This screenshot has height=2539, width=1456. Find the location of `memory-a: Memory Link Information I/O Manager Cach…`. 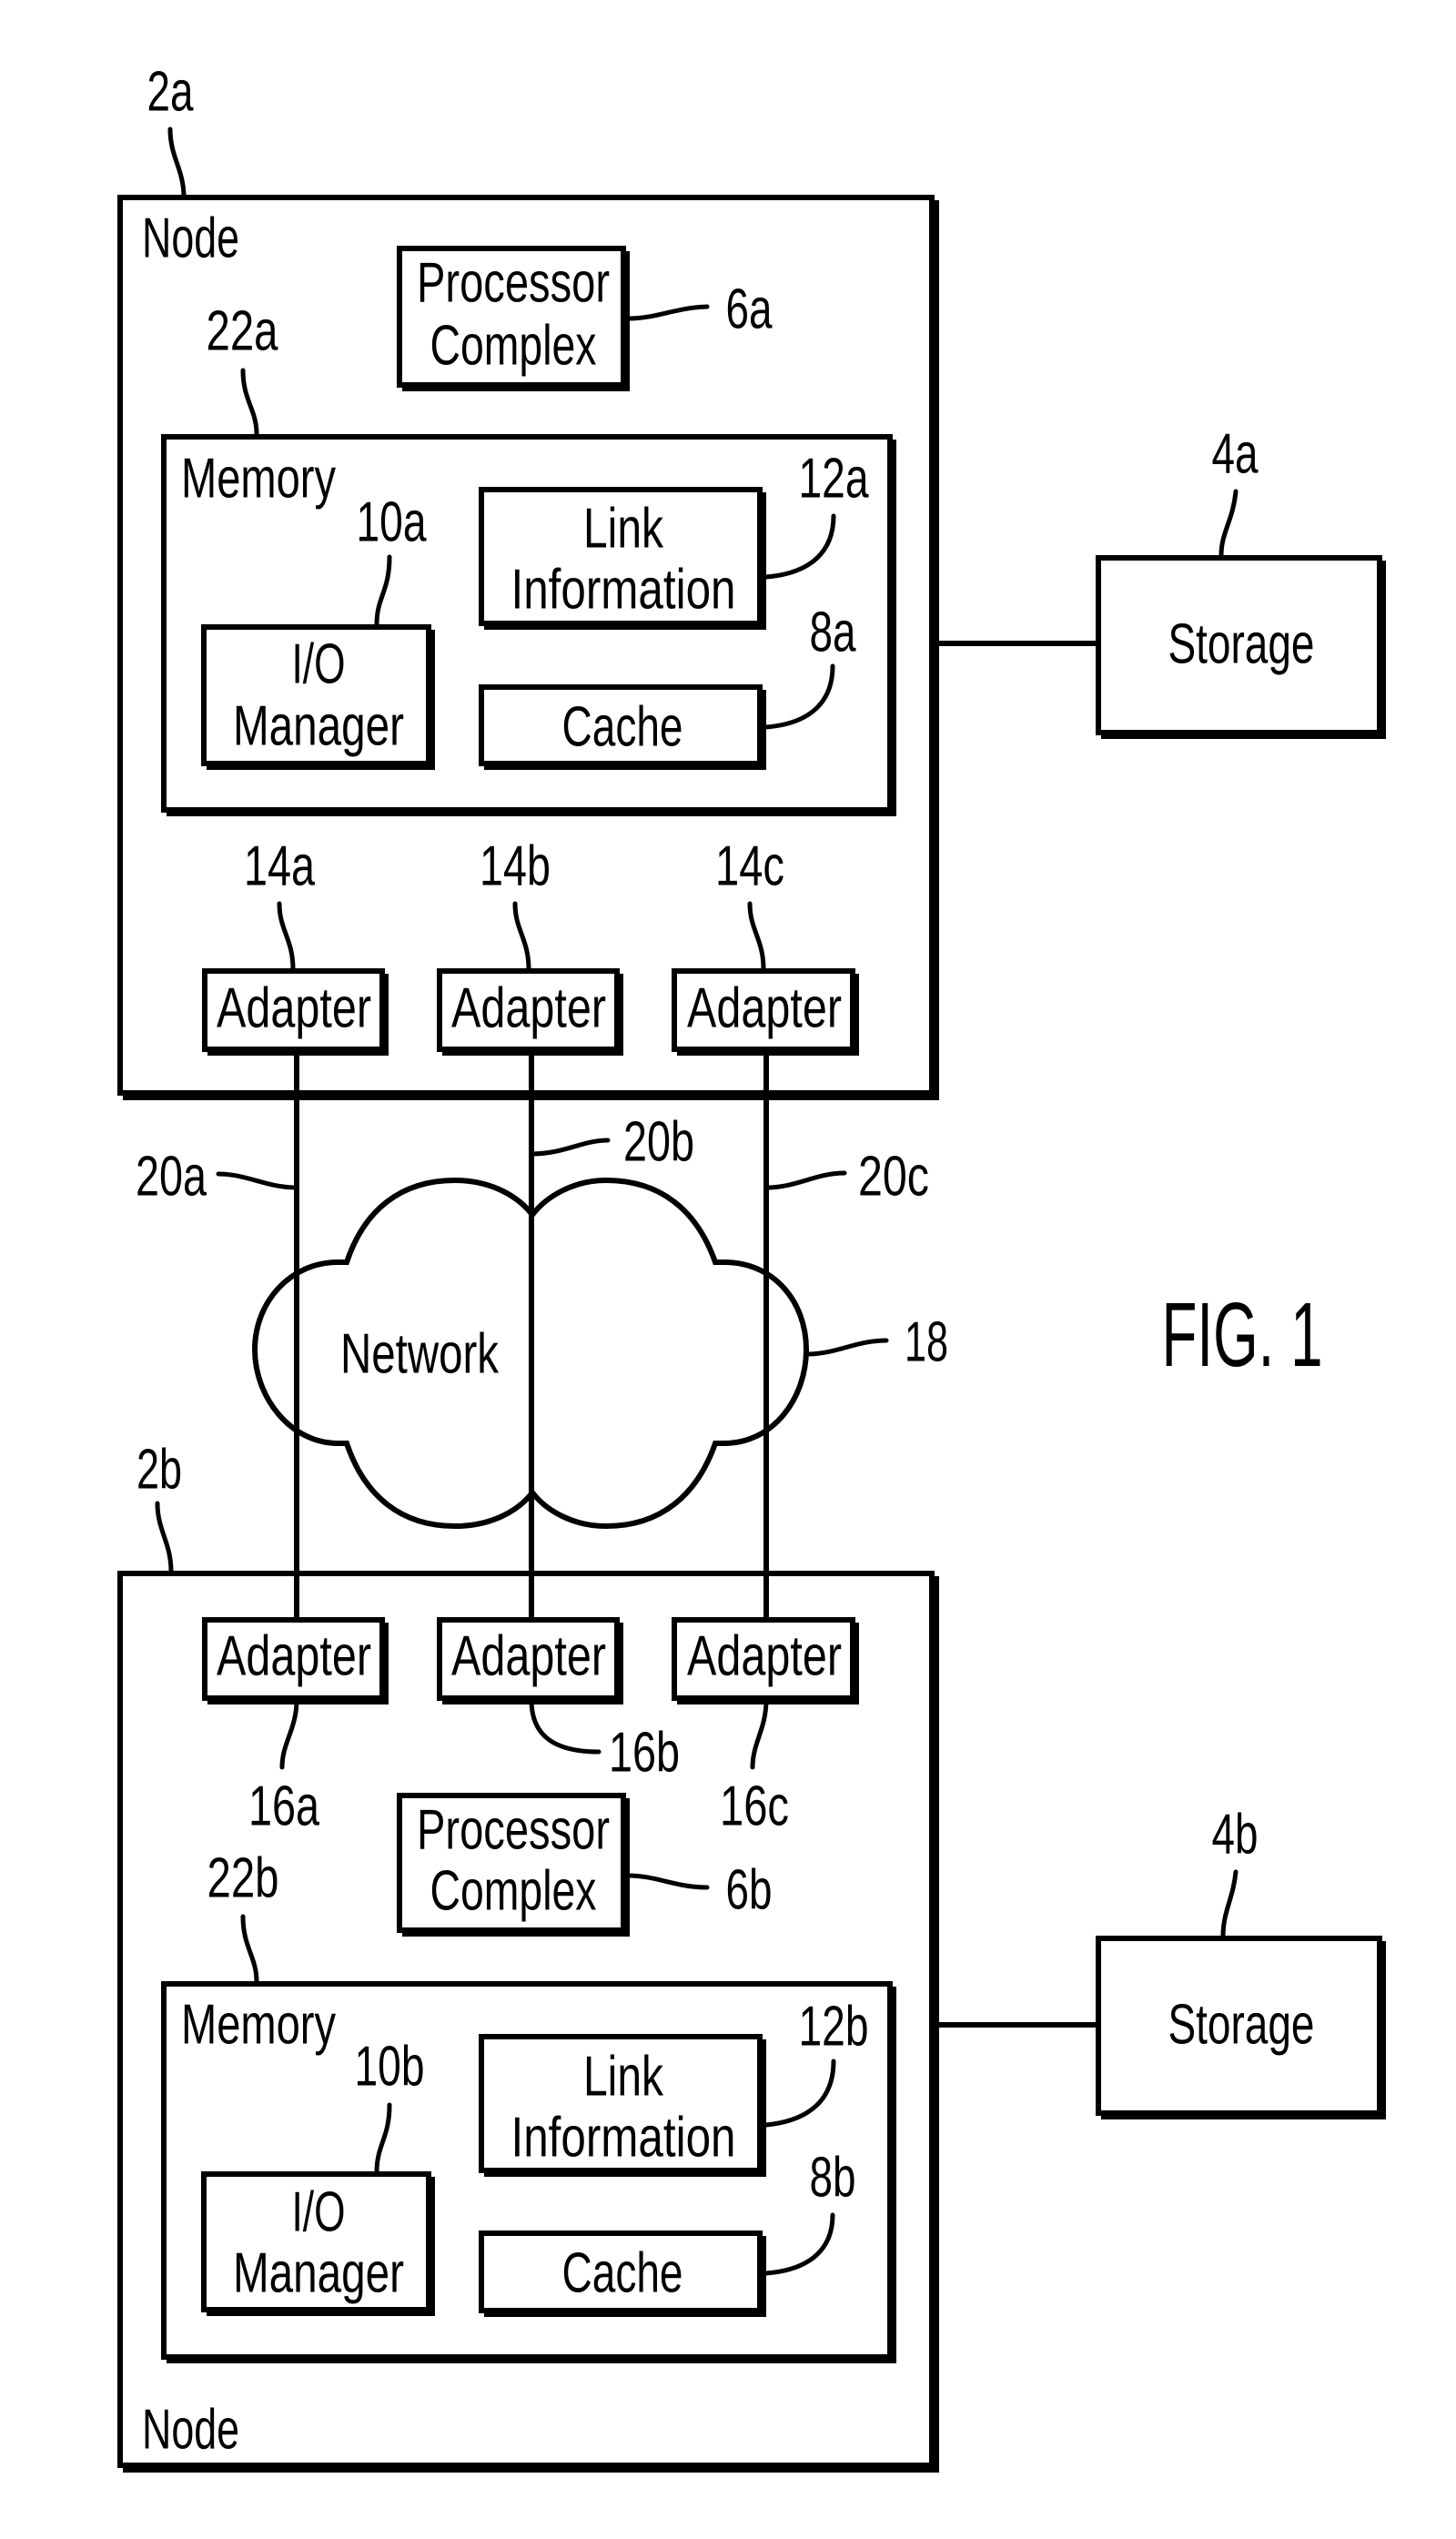

memory-a: Memory Link Information I/O Manager Cach… is located at coordinates (529, 625).